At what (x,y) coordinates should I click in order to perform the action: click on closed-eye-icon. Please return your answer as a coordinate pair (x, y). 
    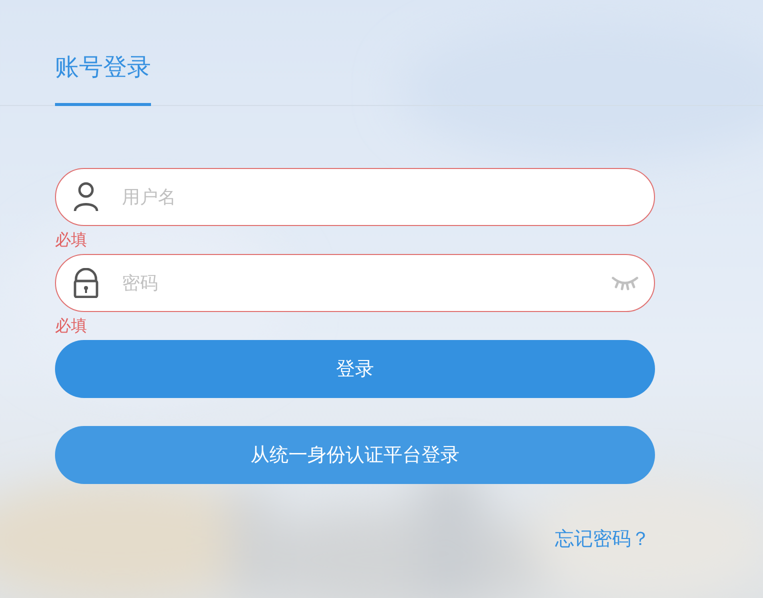
    Looking at the image, I should click on (625, 283).